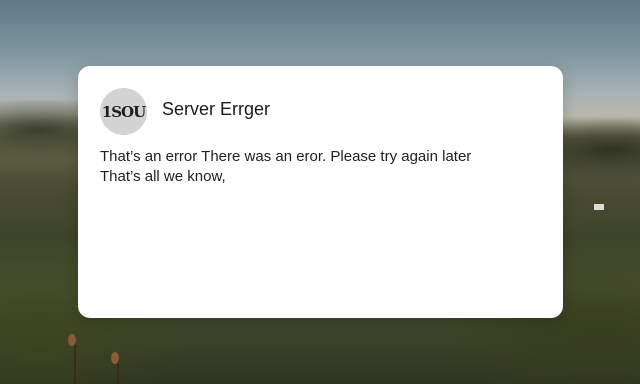 The width and height of the screenshot is (640, 384). I want to click on foreground-plant, so click(75, 362).